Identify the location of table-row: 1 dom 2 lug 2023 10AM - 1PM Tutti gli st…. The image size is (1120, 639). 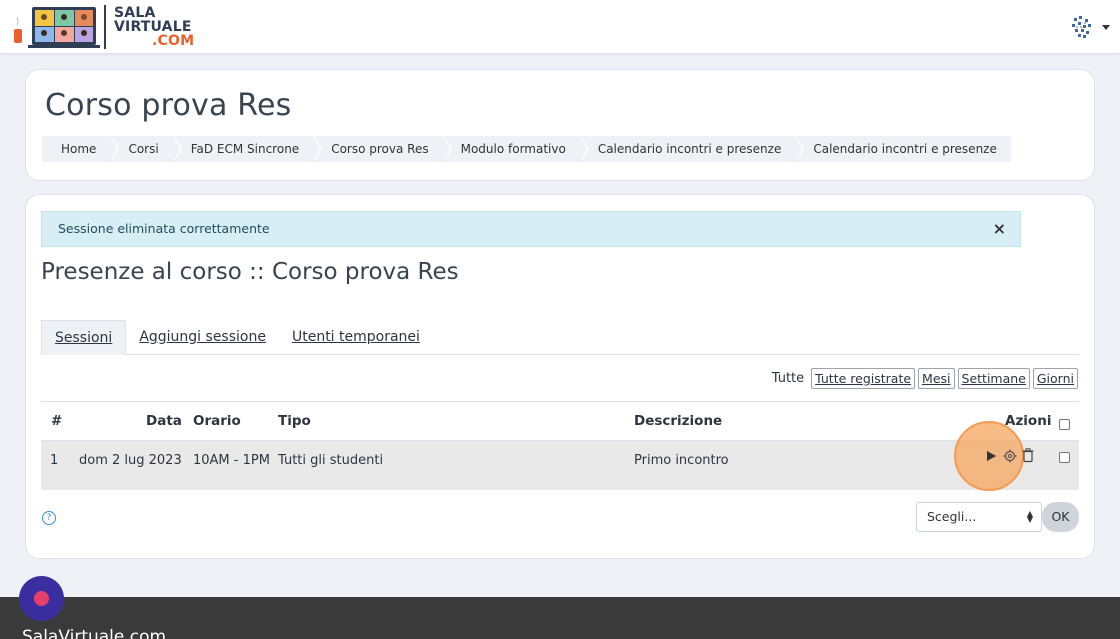
(560, 465).